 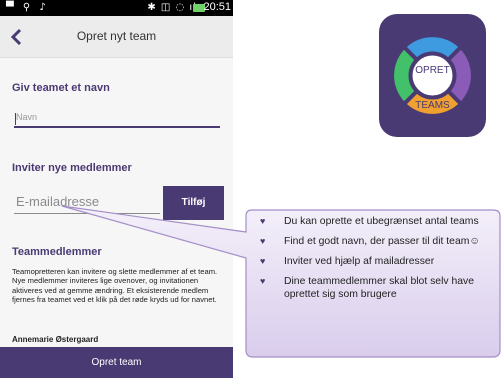 I want to click on member-list-item: Annemarie Østergaard, so click(x=55, y=339).